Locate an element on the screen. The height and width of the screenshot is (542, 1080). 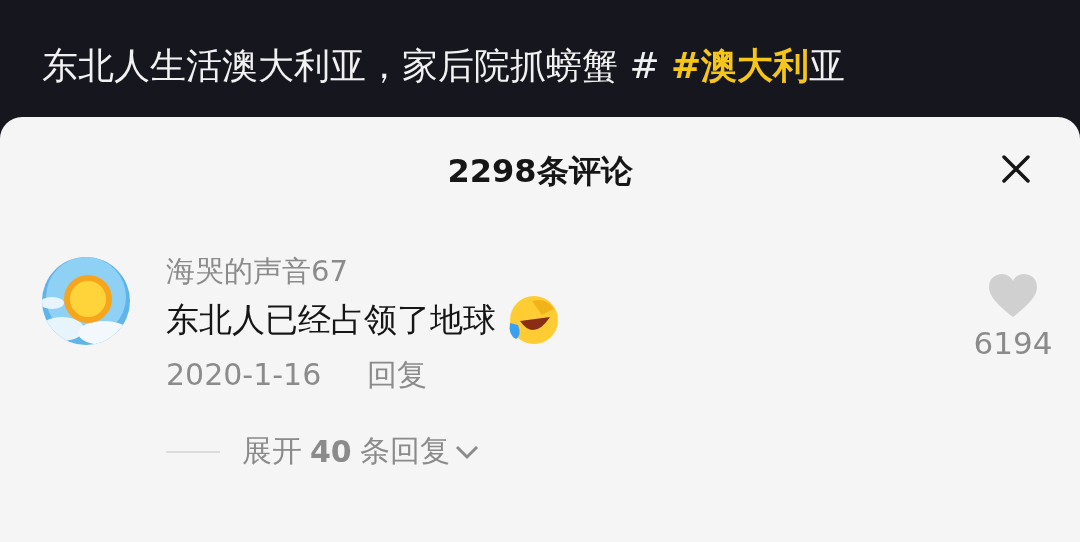
comment-text: 东北人已经占领了地球 is located at coordinates (331, 320).